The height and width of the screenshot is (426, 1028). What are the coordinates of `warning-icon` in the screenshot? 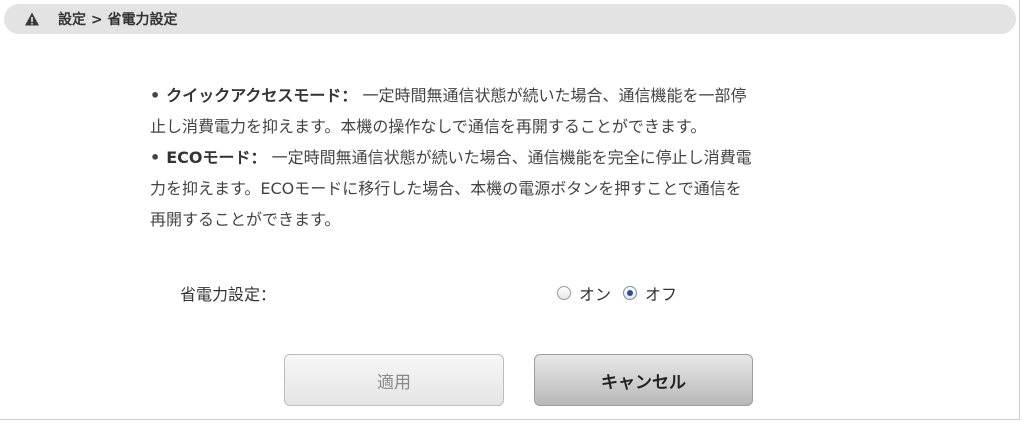 It's located at (32, 19).